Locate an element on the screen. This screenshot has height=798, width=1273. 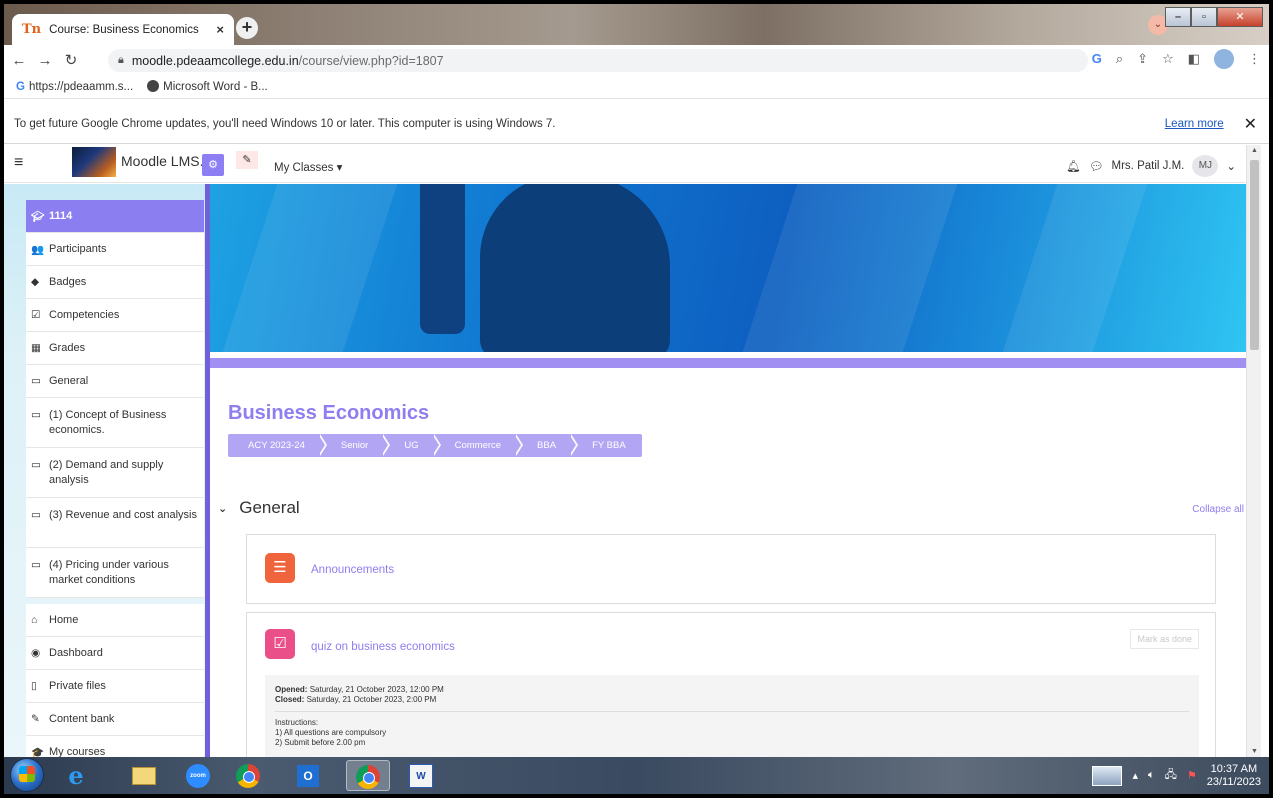
minimize-button: – is located at coordinates (1178, 17).